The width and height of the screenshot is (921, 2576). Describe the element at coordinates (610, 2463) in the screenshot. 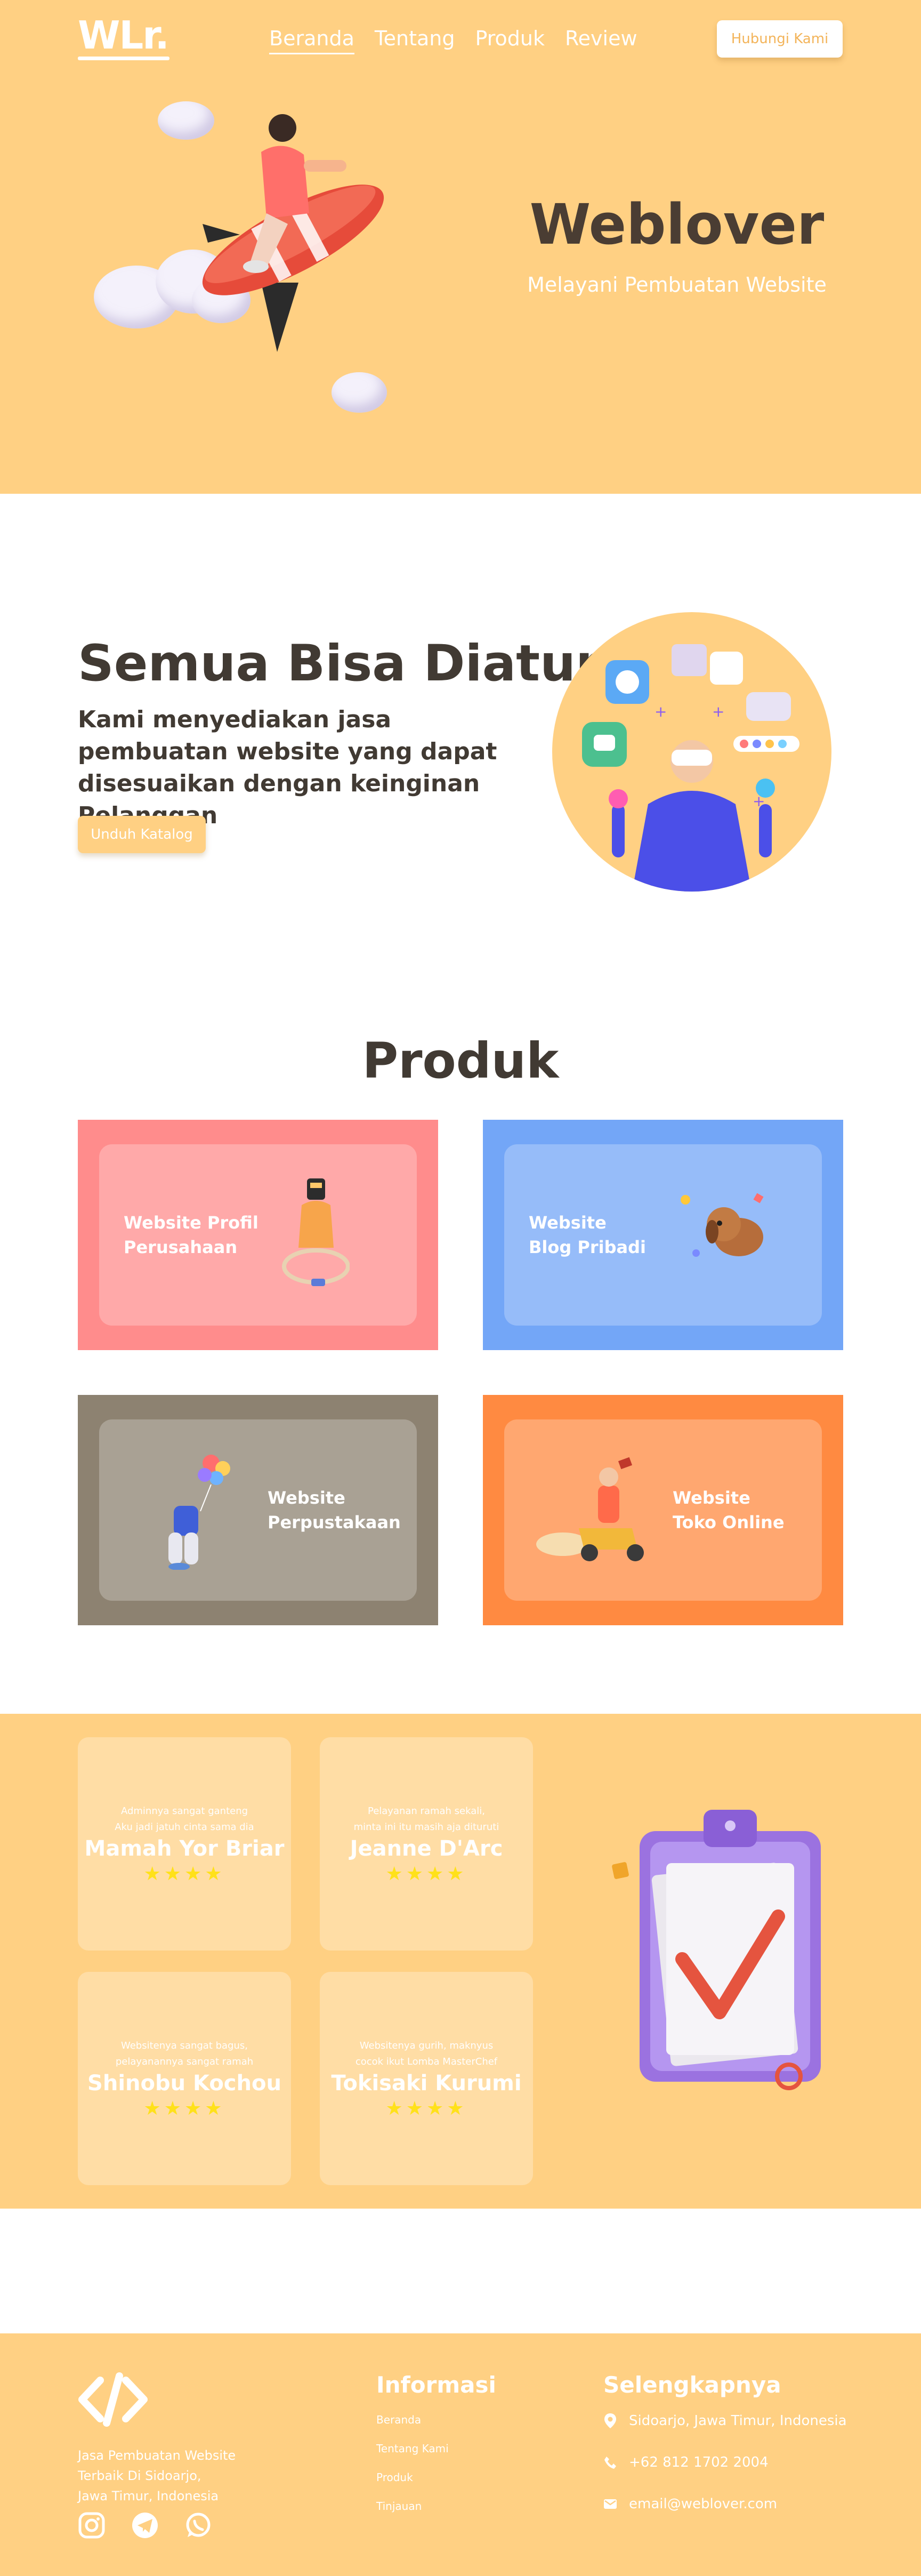

I see `phone-icon` at that location.